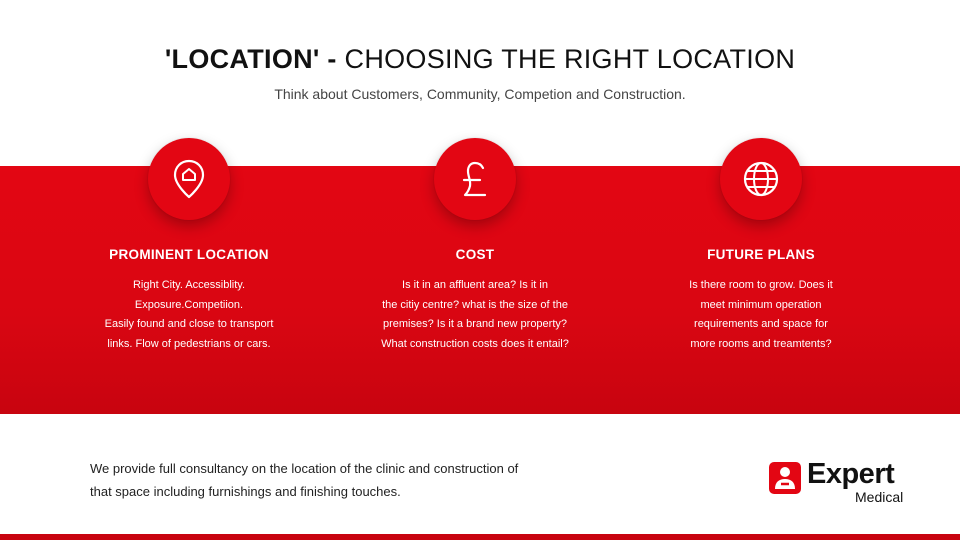 The image size is (960, 540). I want to click on cost-circle, so click(475, 179).